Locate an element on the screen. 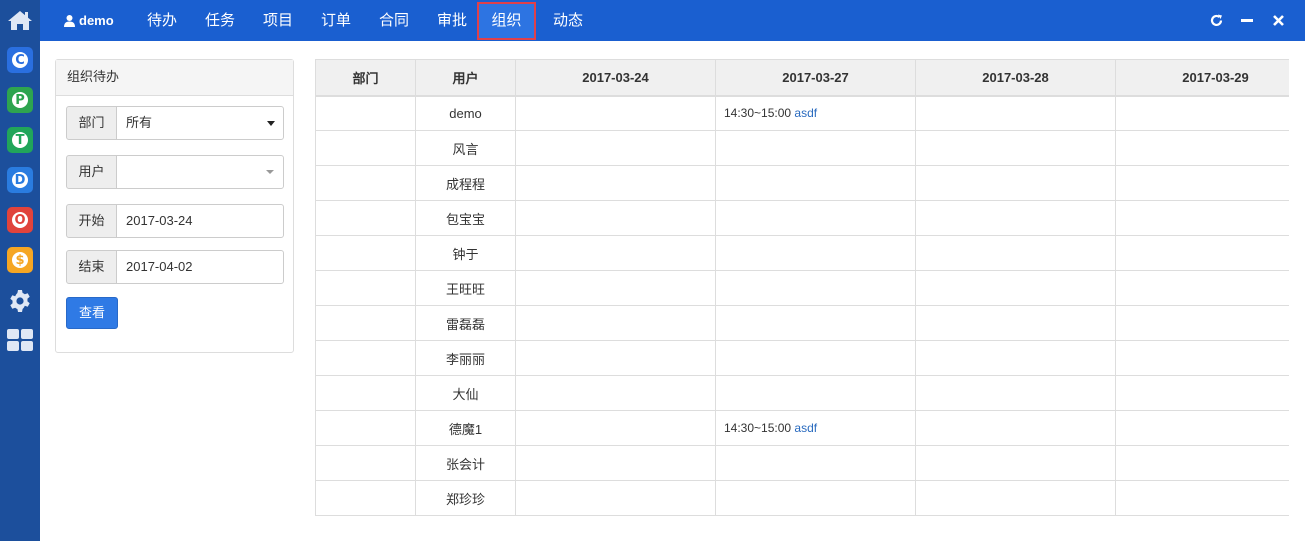 This screenshot has width=1305, height=541. nav-item-3: 项目 is located at coordinates (278, 21).